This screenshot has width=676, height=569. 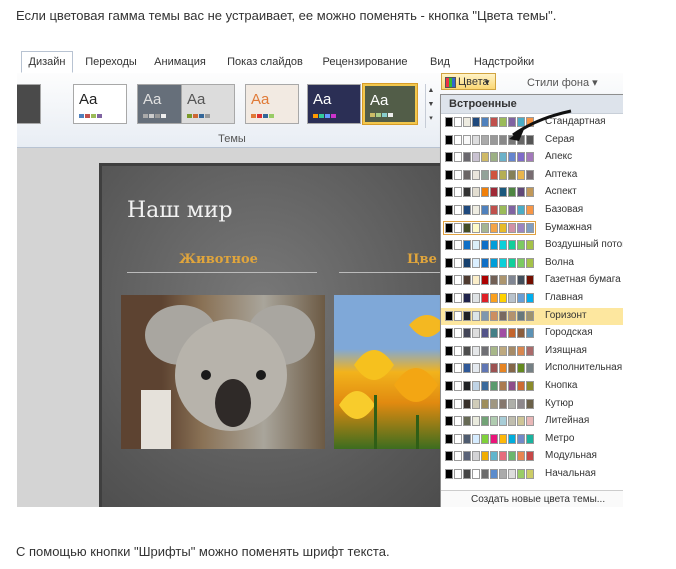 I want to click on slide-subheading-left: Животное, so click(x=218, y=259).